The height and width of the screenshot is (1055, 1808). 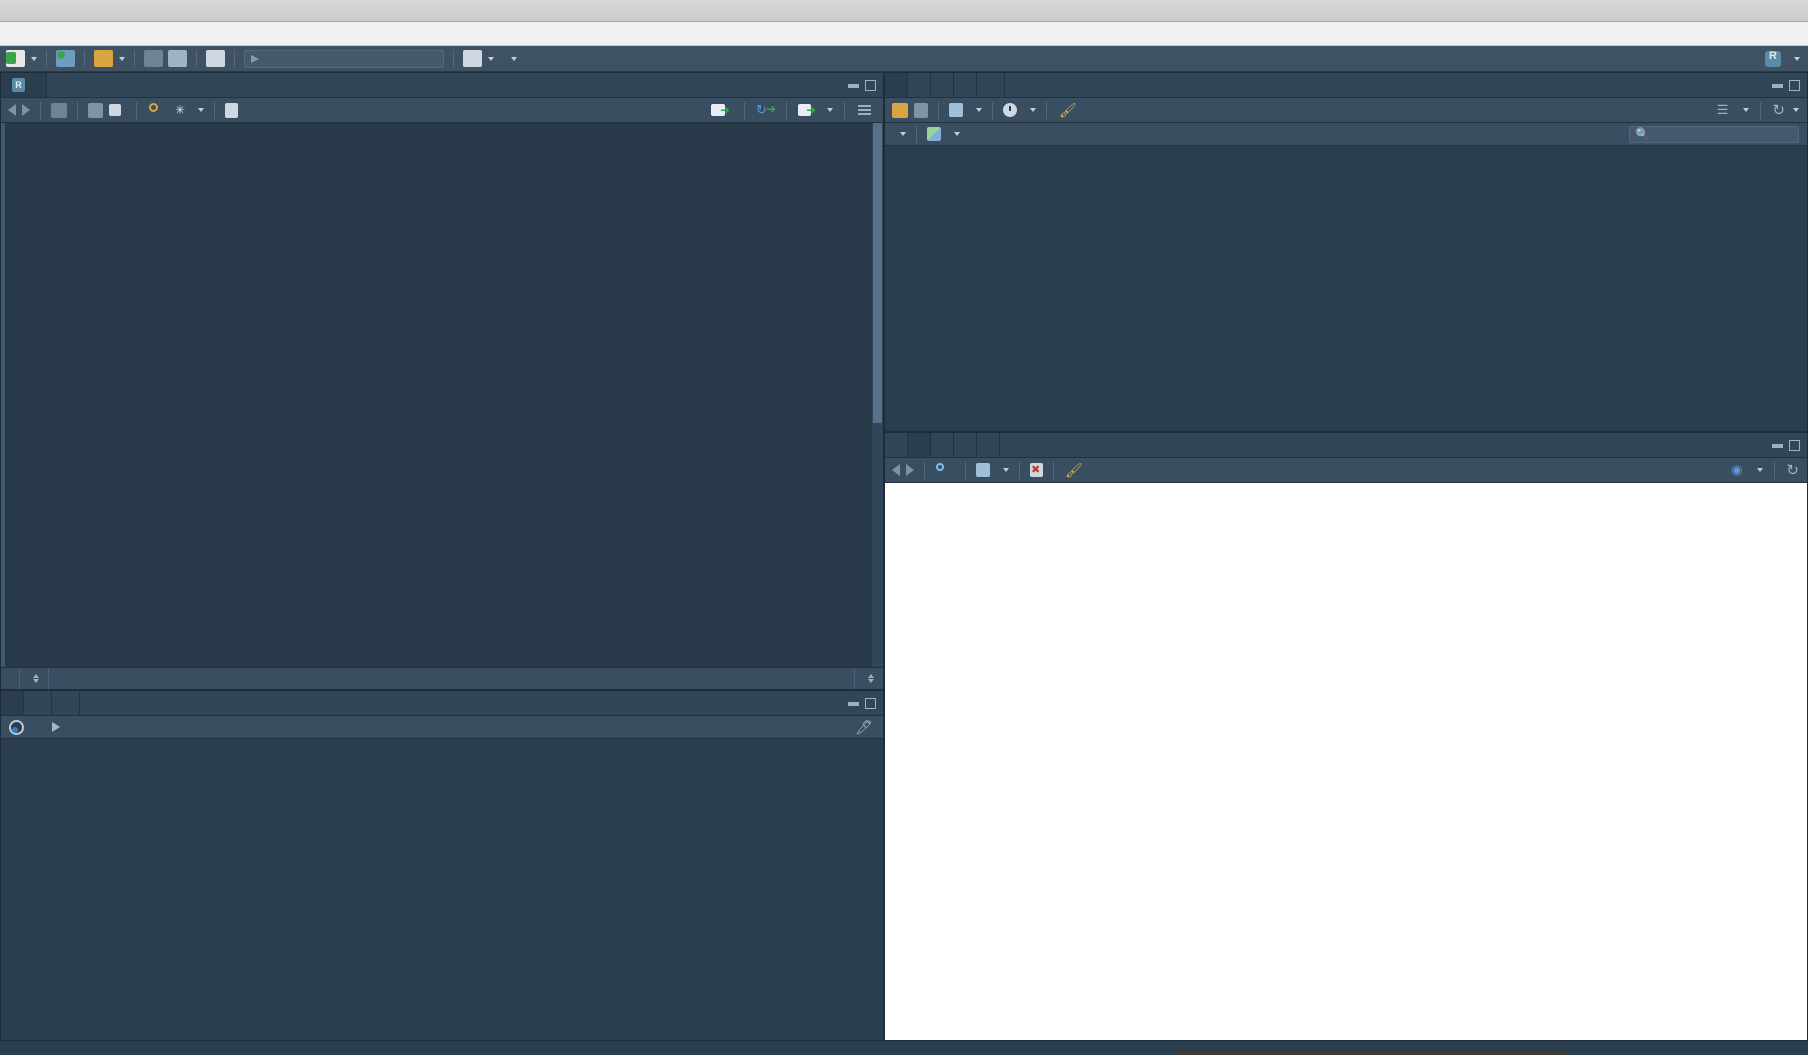 What do you see at coordinates (1346, 445) in the screenshot?
I see `plots-tabstrip` at bounding box center [1346, 445].